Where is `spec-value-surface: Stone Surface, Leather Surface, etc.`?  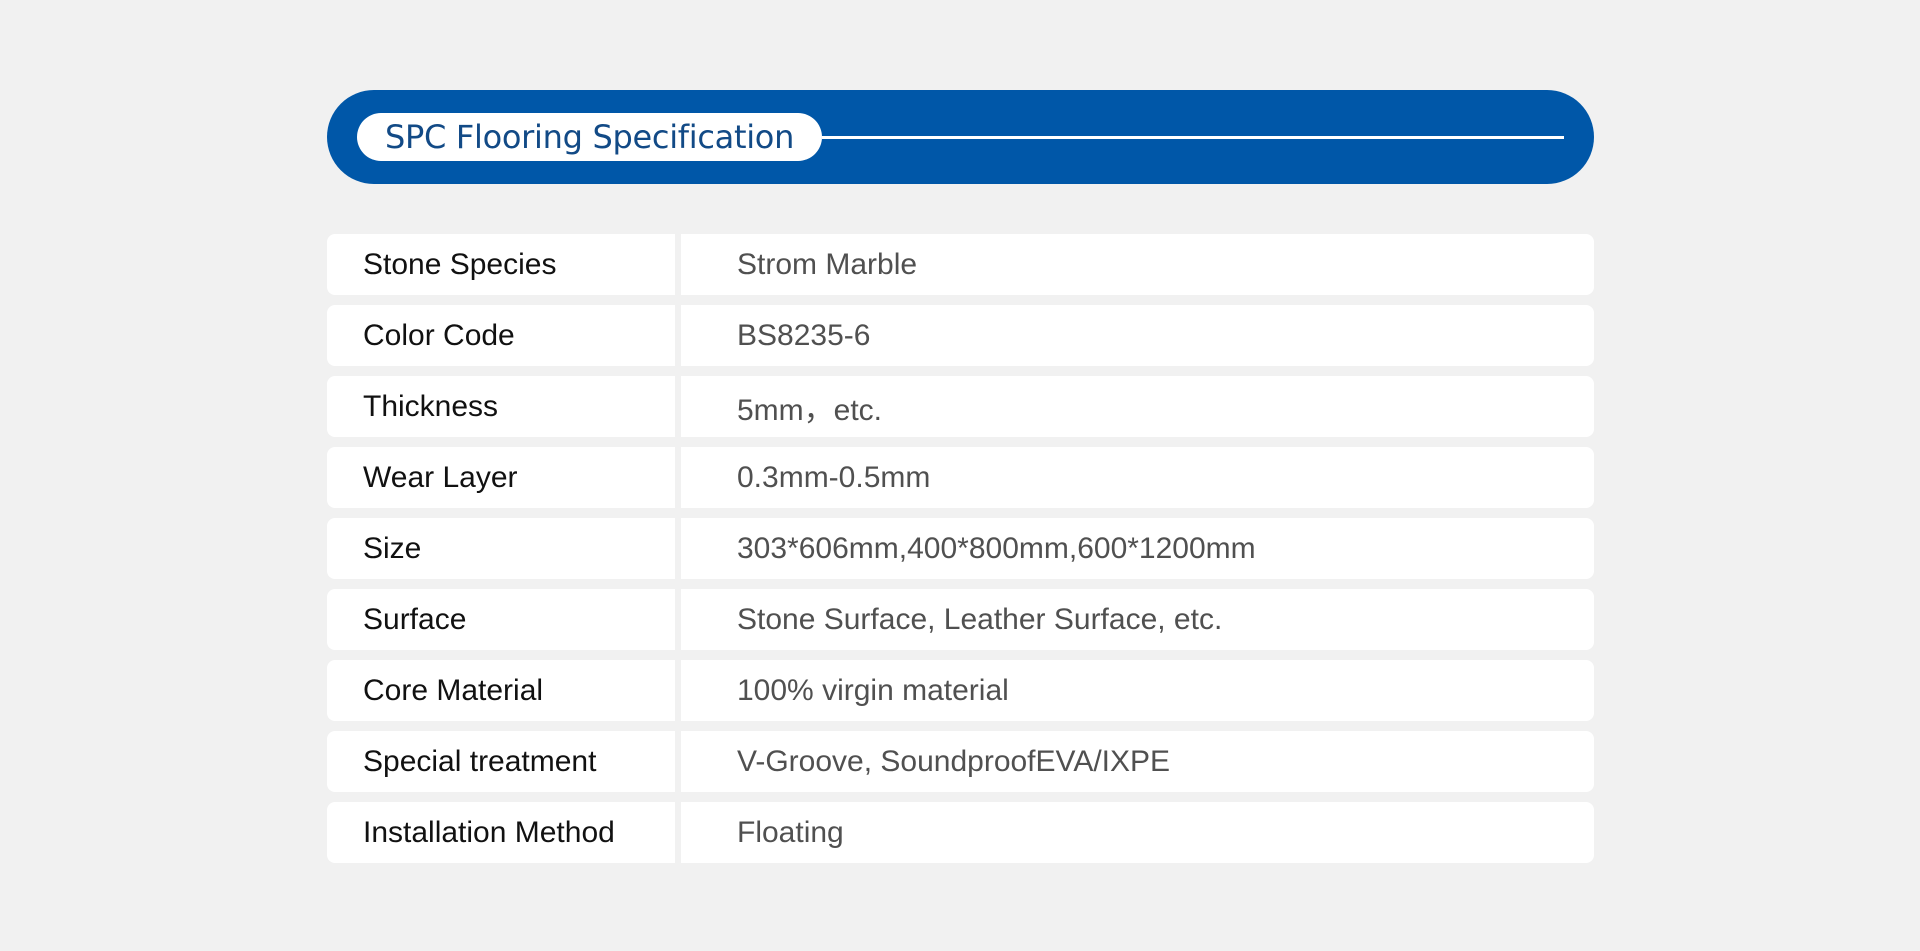 spec-value-surface: Stone Surface, Leather Surface, etc. is located at coordinates (980, 619).